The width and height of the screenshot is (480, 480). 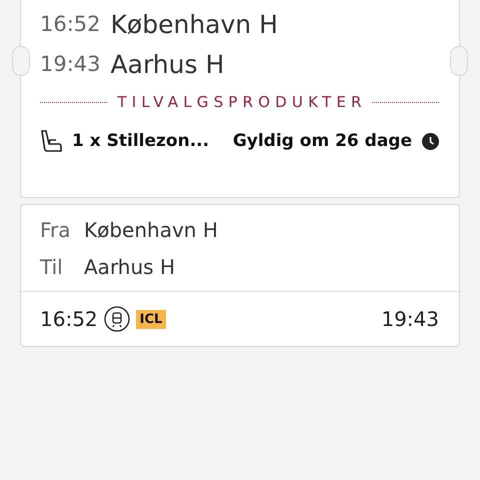 I want to click on product-validity: Gyldig om 26 dage, so click(x=322, y=141).